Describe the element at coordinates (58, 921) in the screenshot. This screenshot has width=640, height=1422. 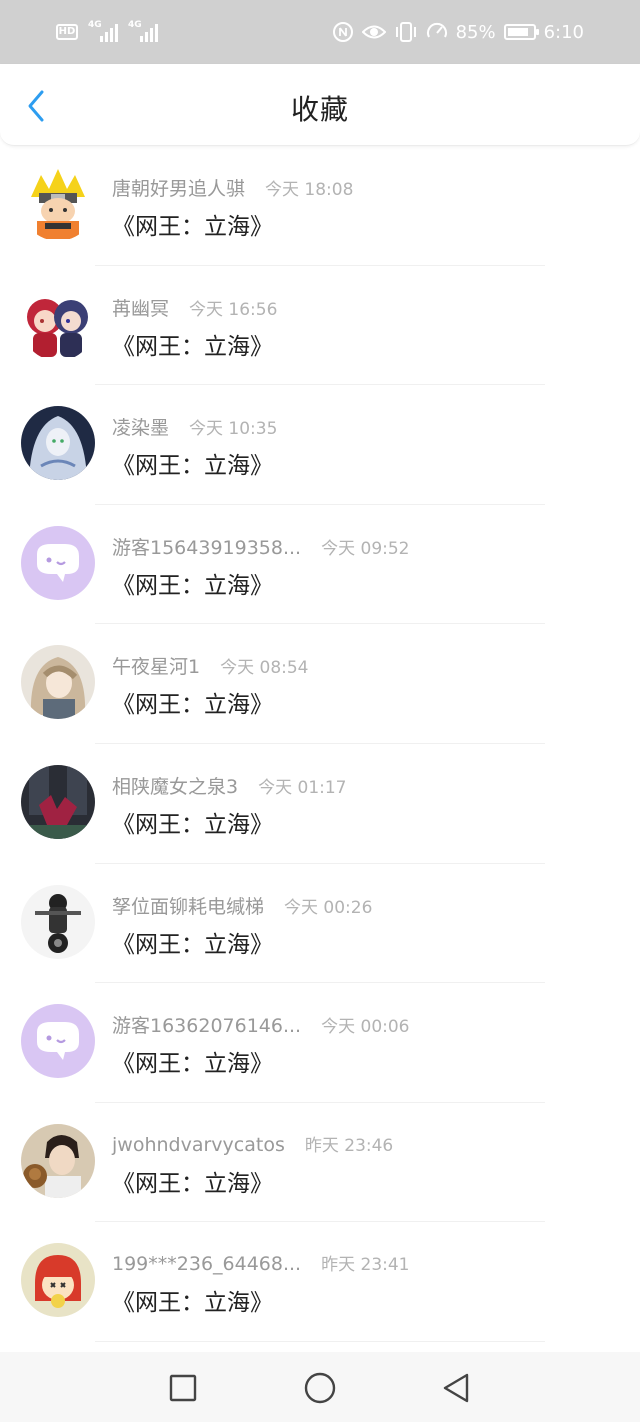
I see `motorcycle-avatar` at that location.